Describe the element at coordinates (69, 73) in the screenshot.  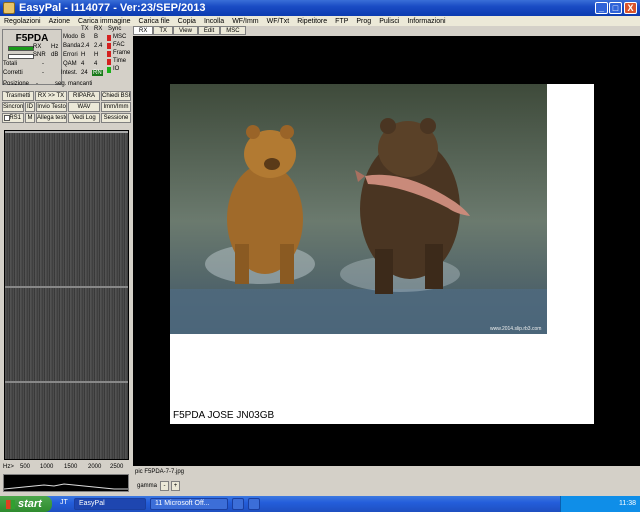
I see `intest-label: Intest.` at that location.